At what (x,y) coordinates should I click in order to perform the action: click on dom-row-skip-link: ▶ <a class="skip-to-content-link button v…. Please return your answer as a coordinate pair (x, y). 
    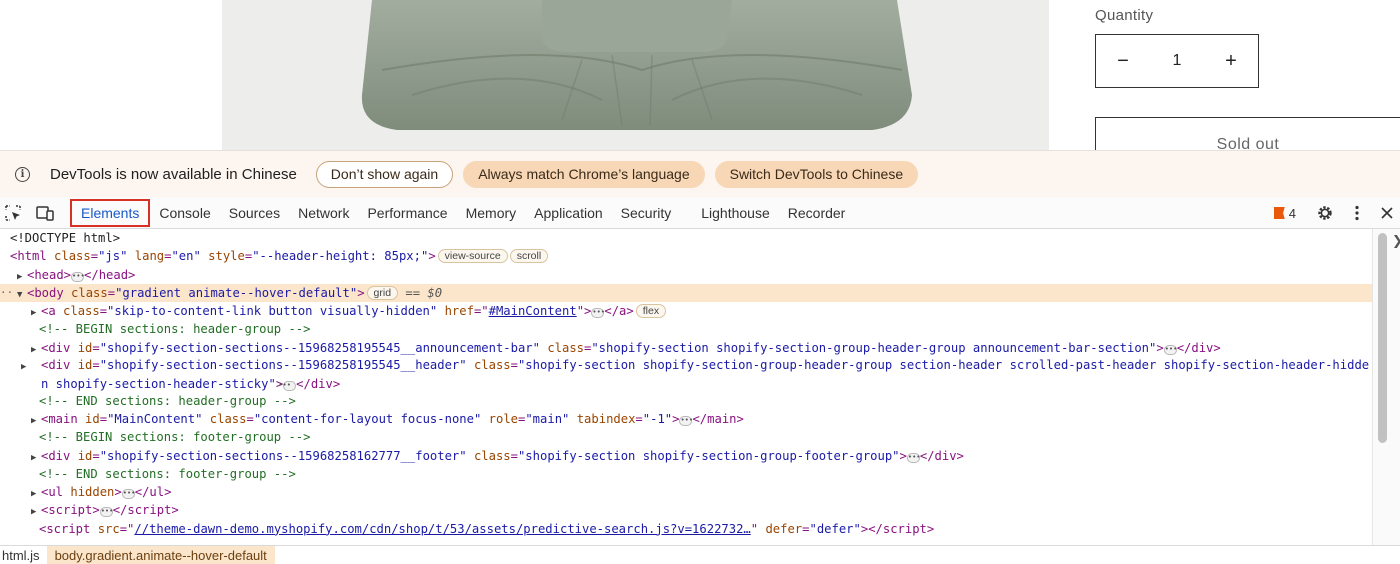
    Looking at the image, I should click on (686, 311).